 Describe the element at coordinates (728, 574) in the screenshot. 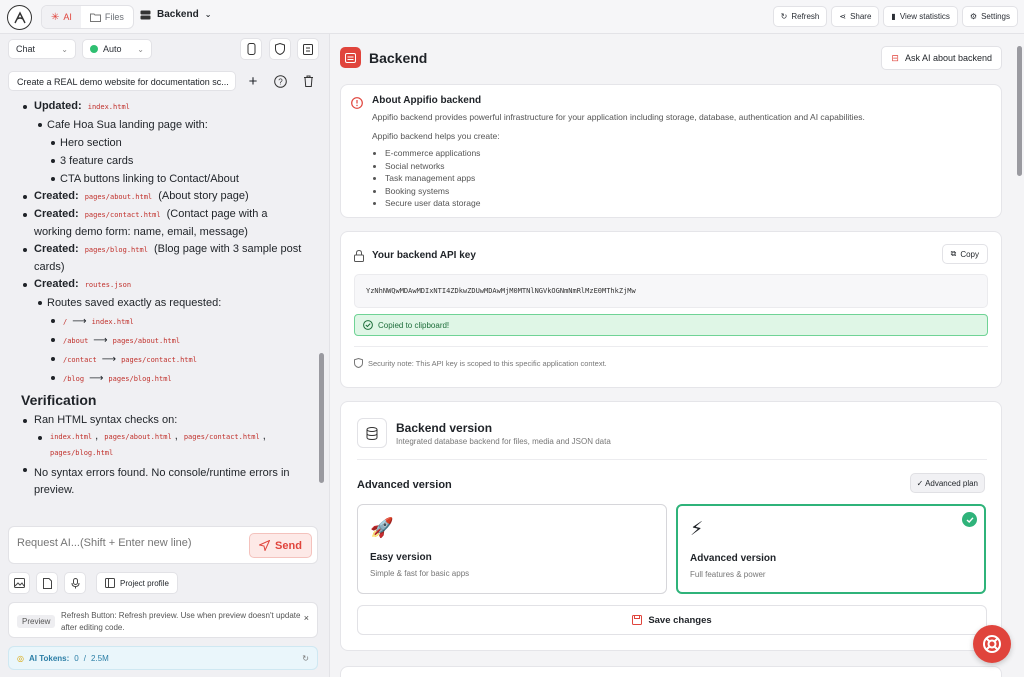

I see `option-subtitle: Full features & power` at that location.